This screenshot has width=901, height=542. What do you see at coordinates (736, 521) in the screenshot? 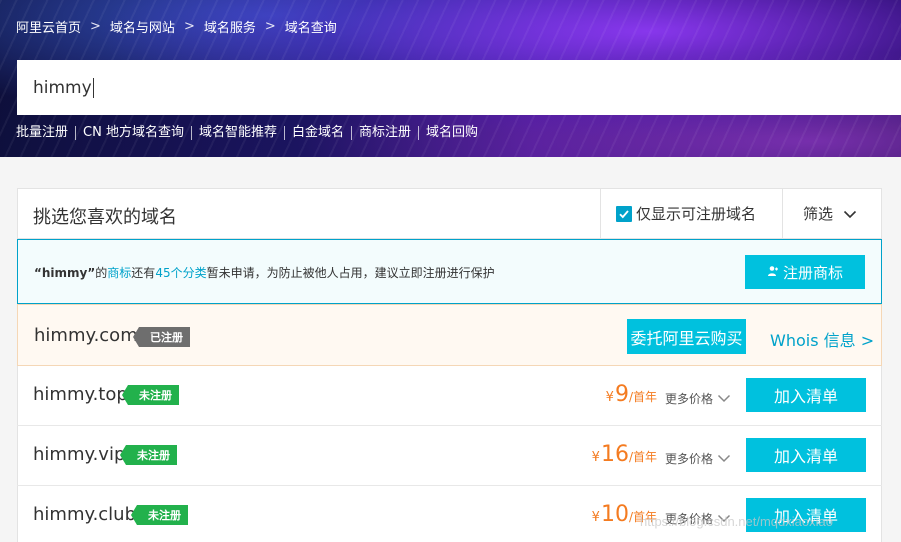
I see `watermark-text: https://blog.csdn.net/mqdxiaoxiao` at bounding box center [736, 521].